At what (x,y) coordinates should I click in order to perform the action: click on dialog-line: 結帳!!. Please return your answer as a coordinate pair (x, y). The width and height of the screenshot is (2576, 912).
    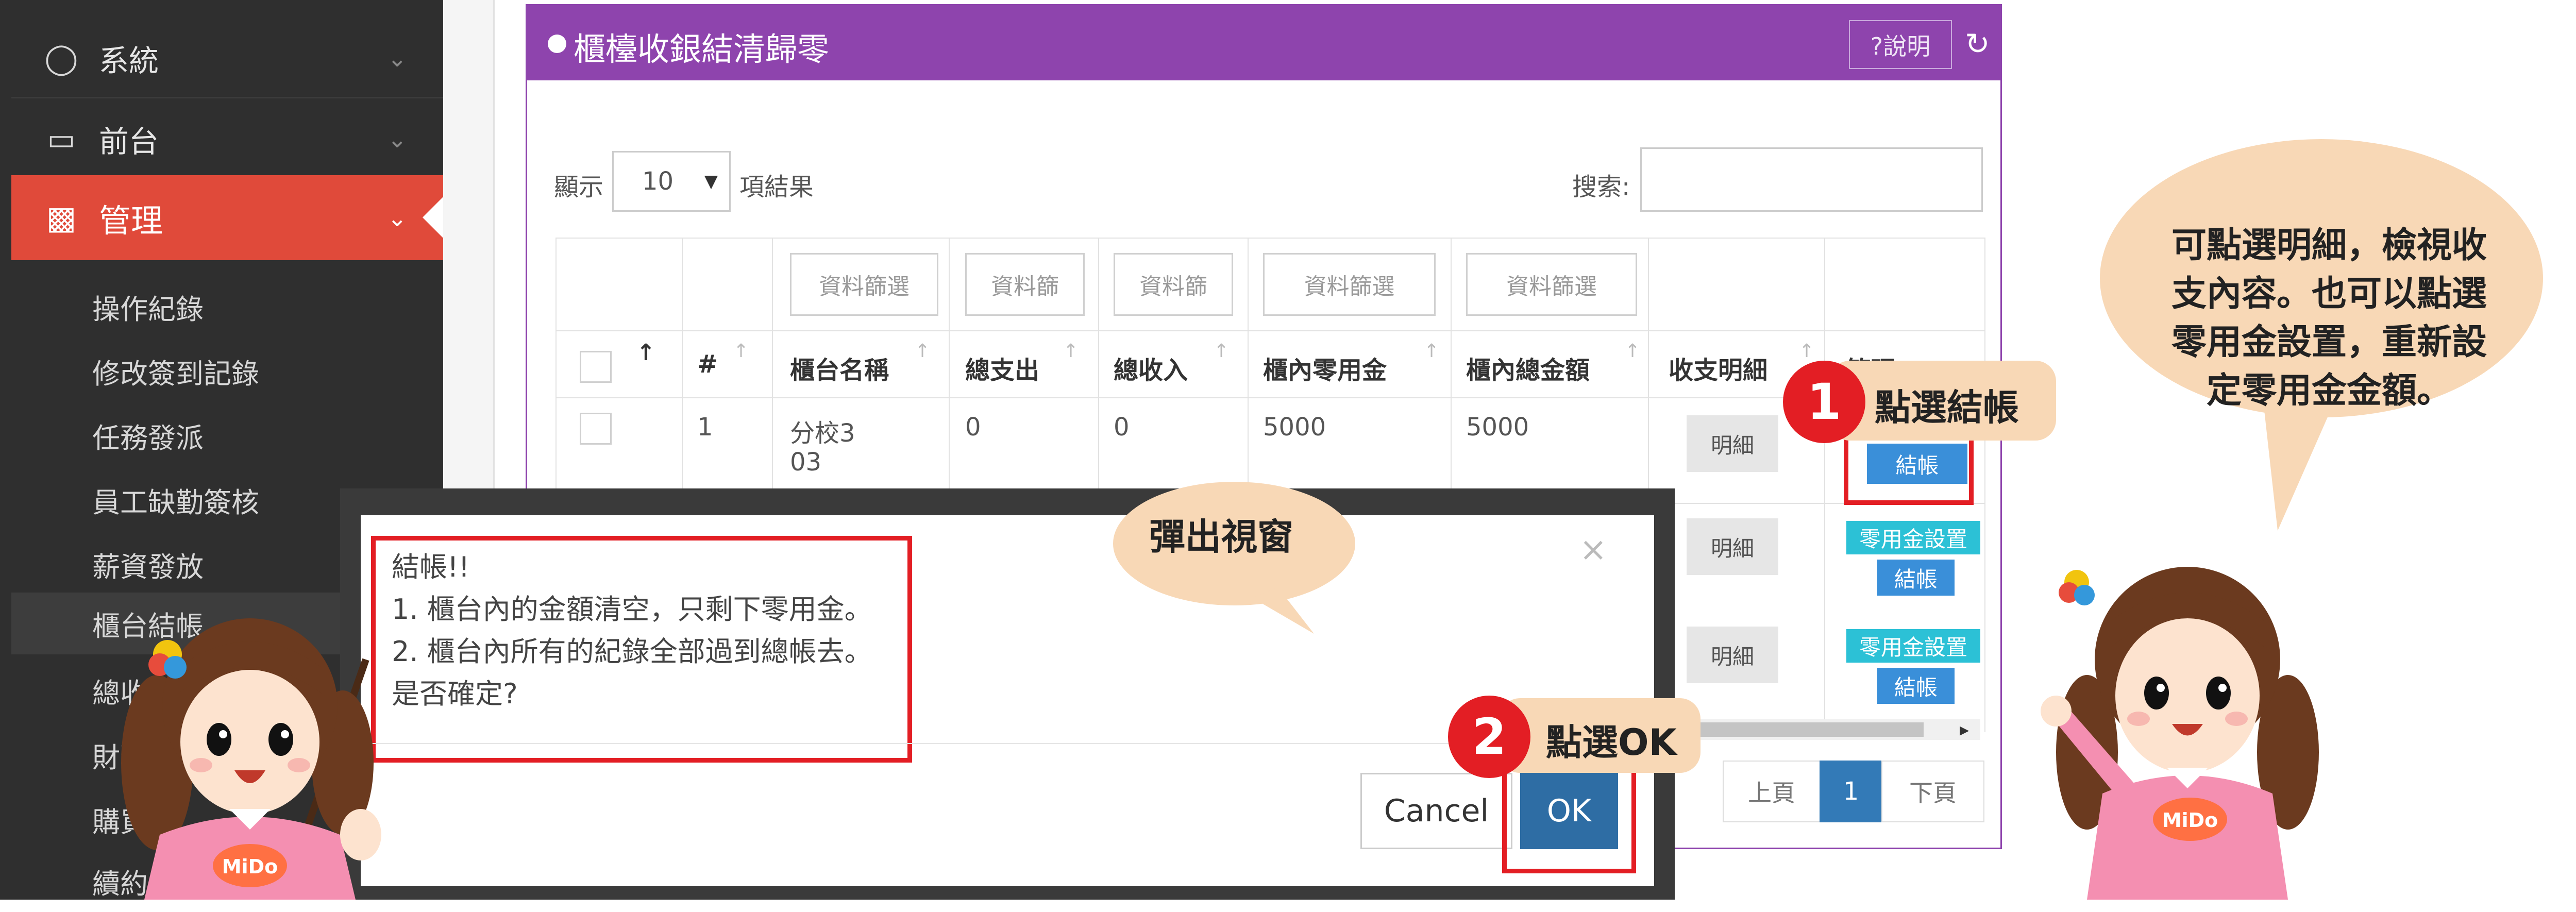
    Looking at the image, I should click on (431, 567).